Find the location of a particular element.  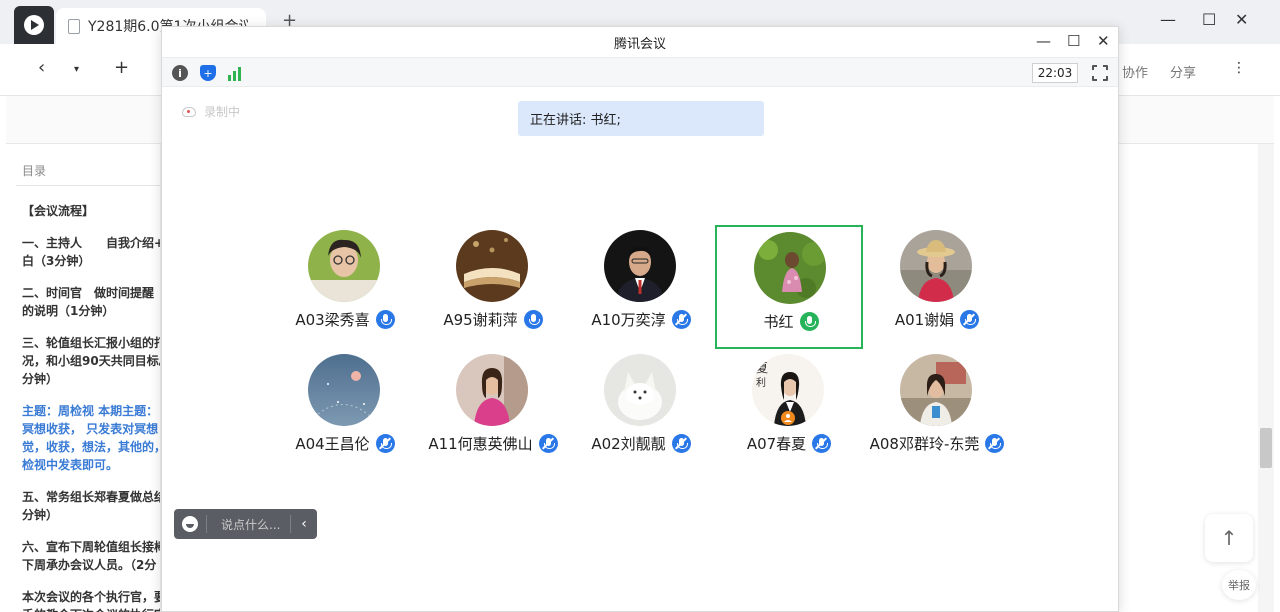

close-icon: ✕ is located at coordinates (1241, 19).